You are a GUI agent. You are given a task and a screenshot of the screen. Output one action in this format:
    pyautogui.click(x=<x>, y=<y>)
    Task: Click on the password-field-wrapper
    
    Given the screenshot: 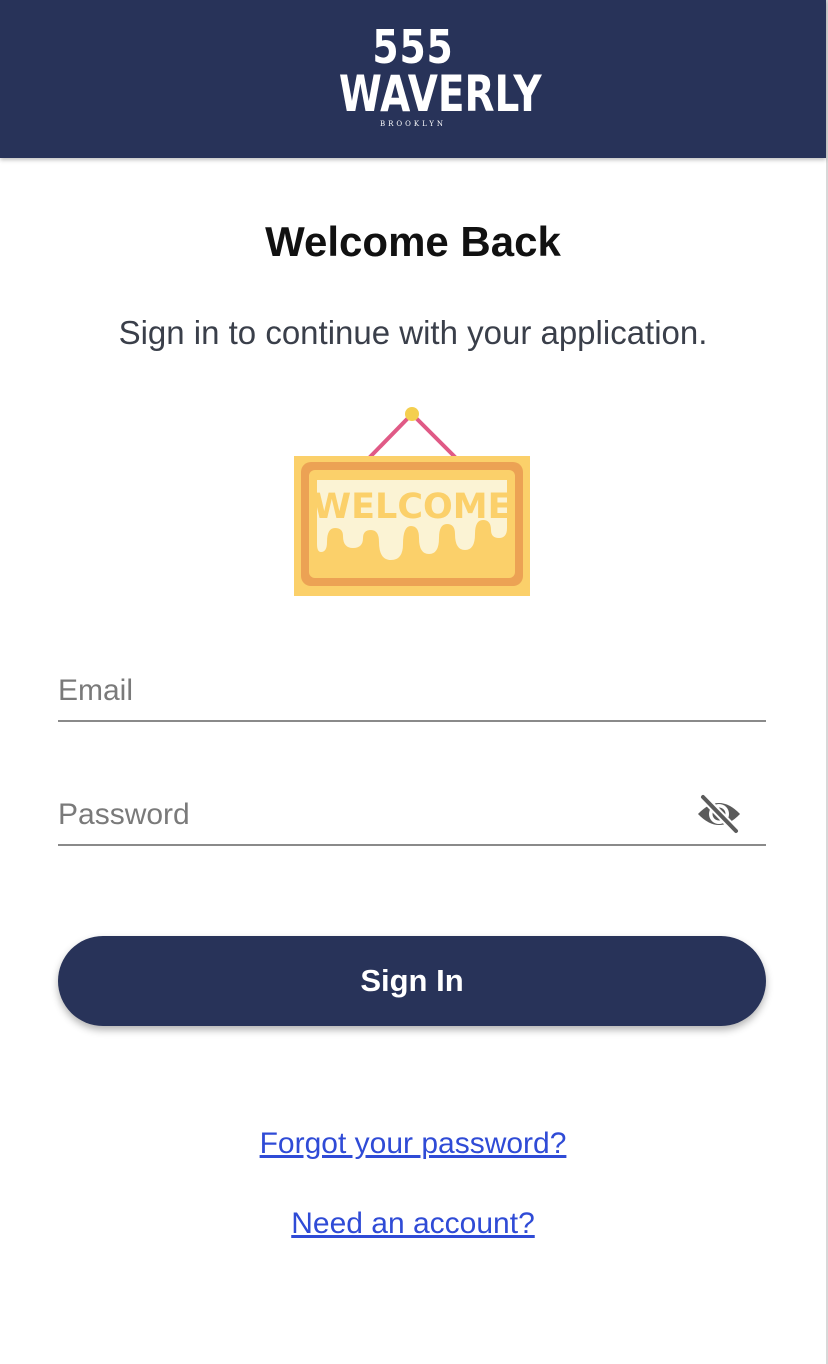 What is the action you would take?
    pyautogui.click(x=412, y=816)
    